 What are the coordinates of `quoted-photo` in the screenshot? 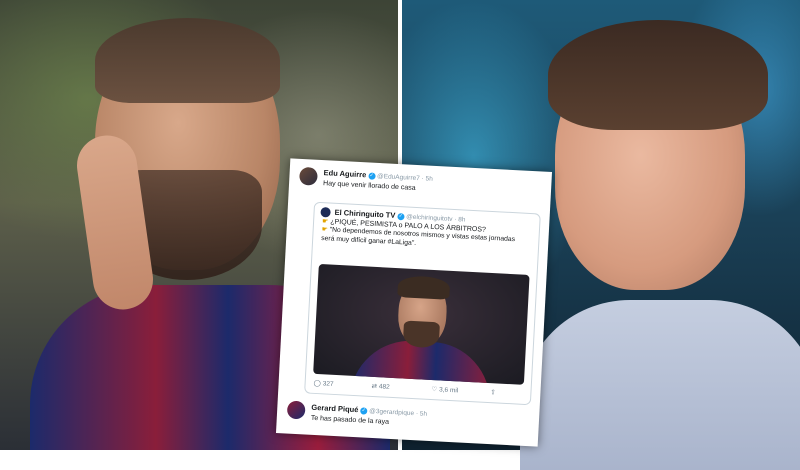 It's located at (421, 324).